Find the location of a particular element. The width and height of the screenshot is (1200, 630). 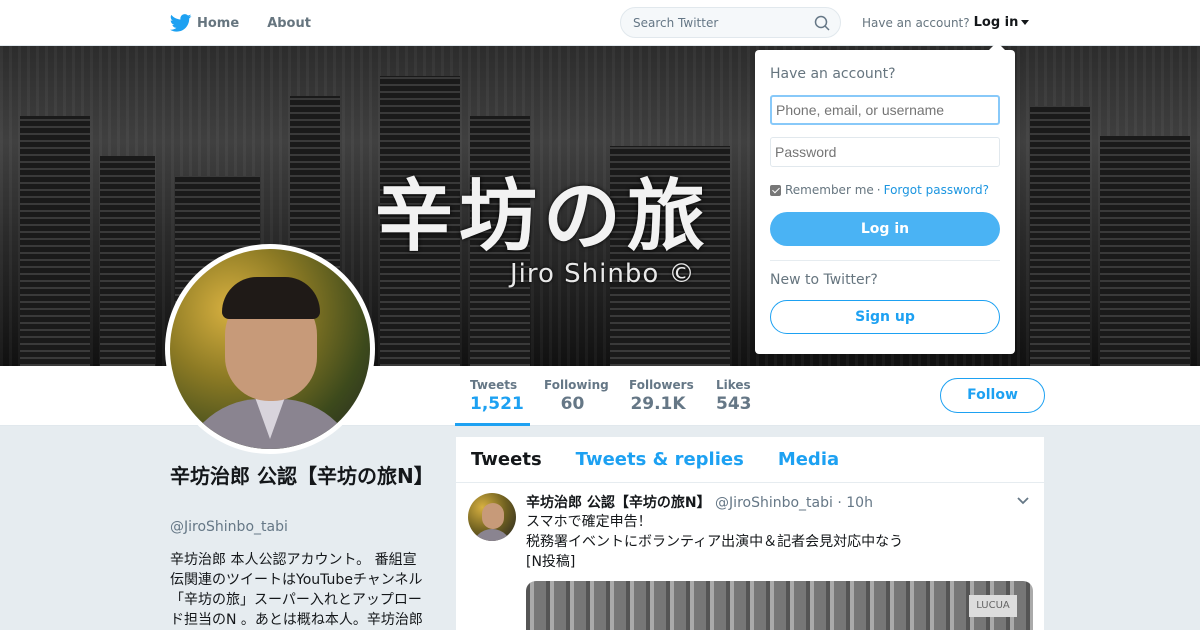

nav-left: Home About is located at coordinates (254, 23).